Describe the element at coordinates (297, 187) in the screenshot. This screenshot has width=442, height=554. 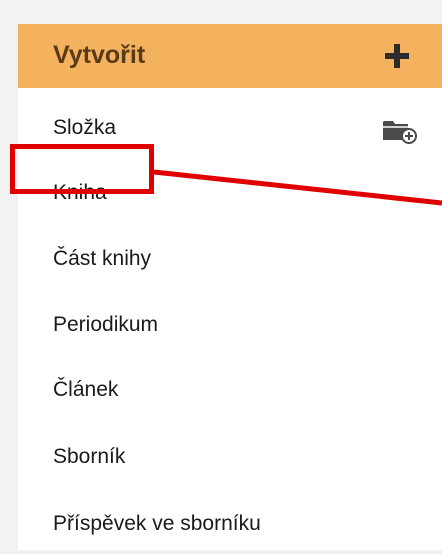
I see `annotation-arrow-line` at that location.